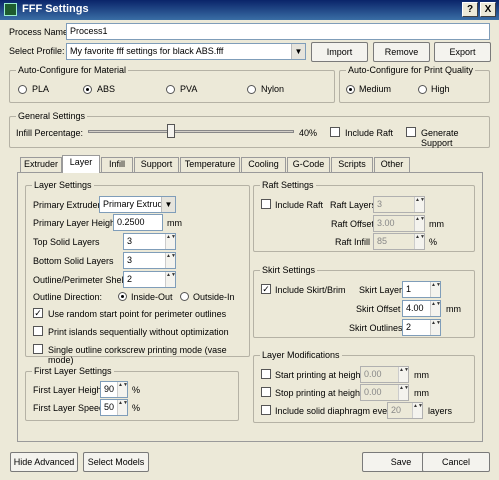 This screenshot has height=480, width=499. Describe the element at coordinates (352, 224) in the screenshot. I see `raft-offset-label: Raft Offset` at that location.